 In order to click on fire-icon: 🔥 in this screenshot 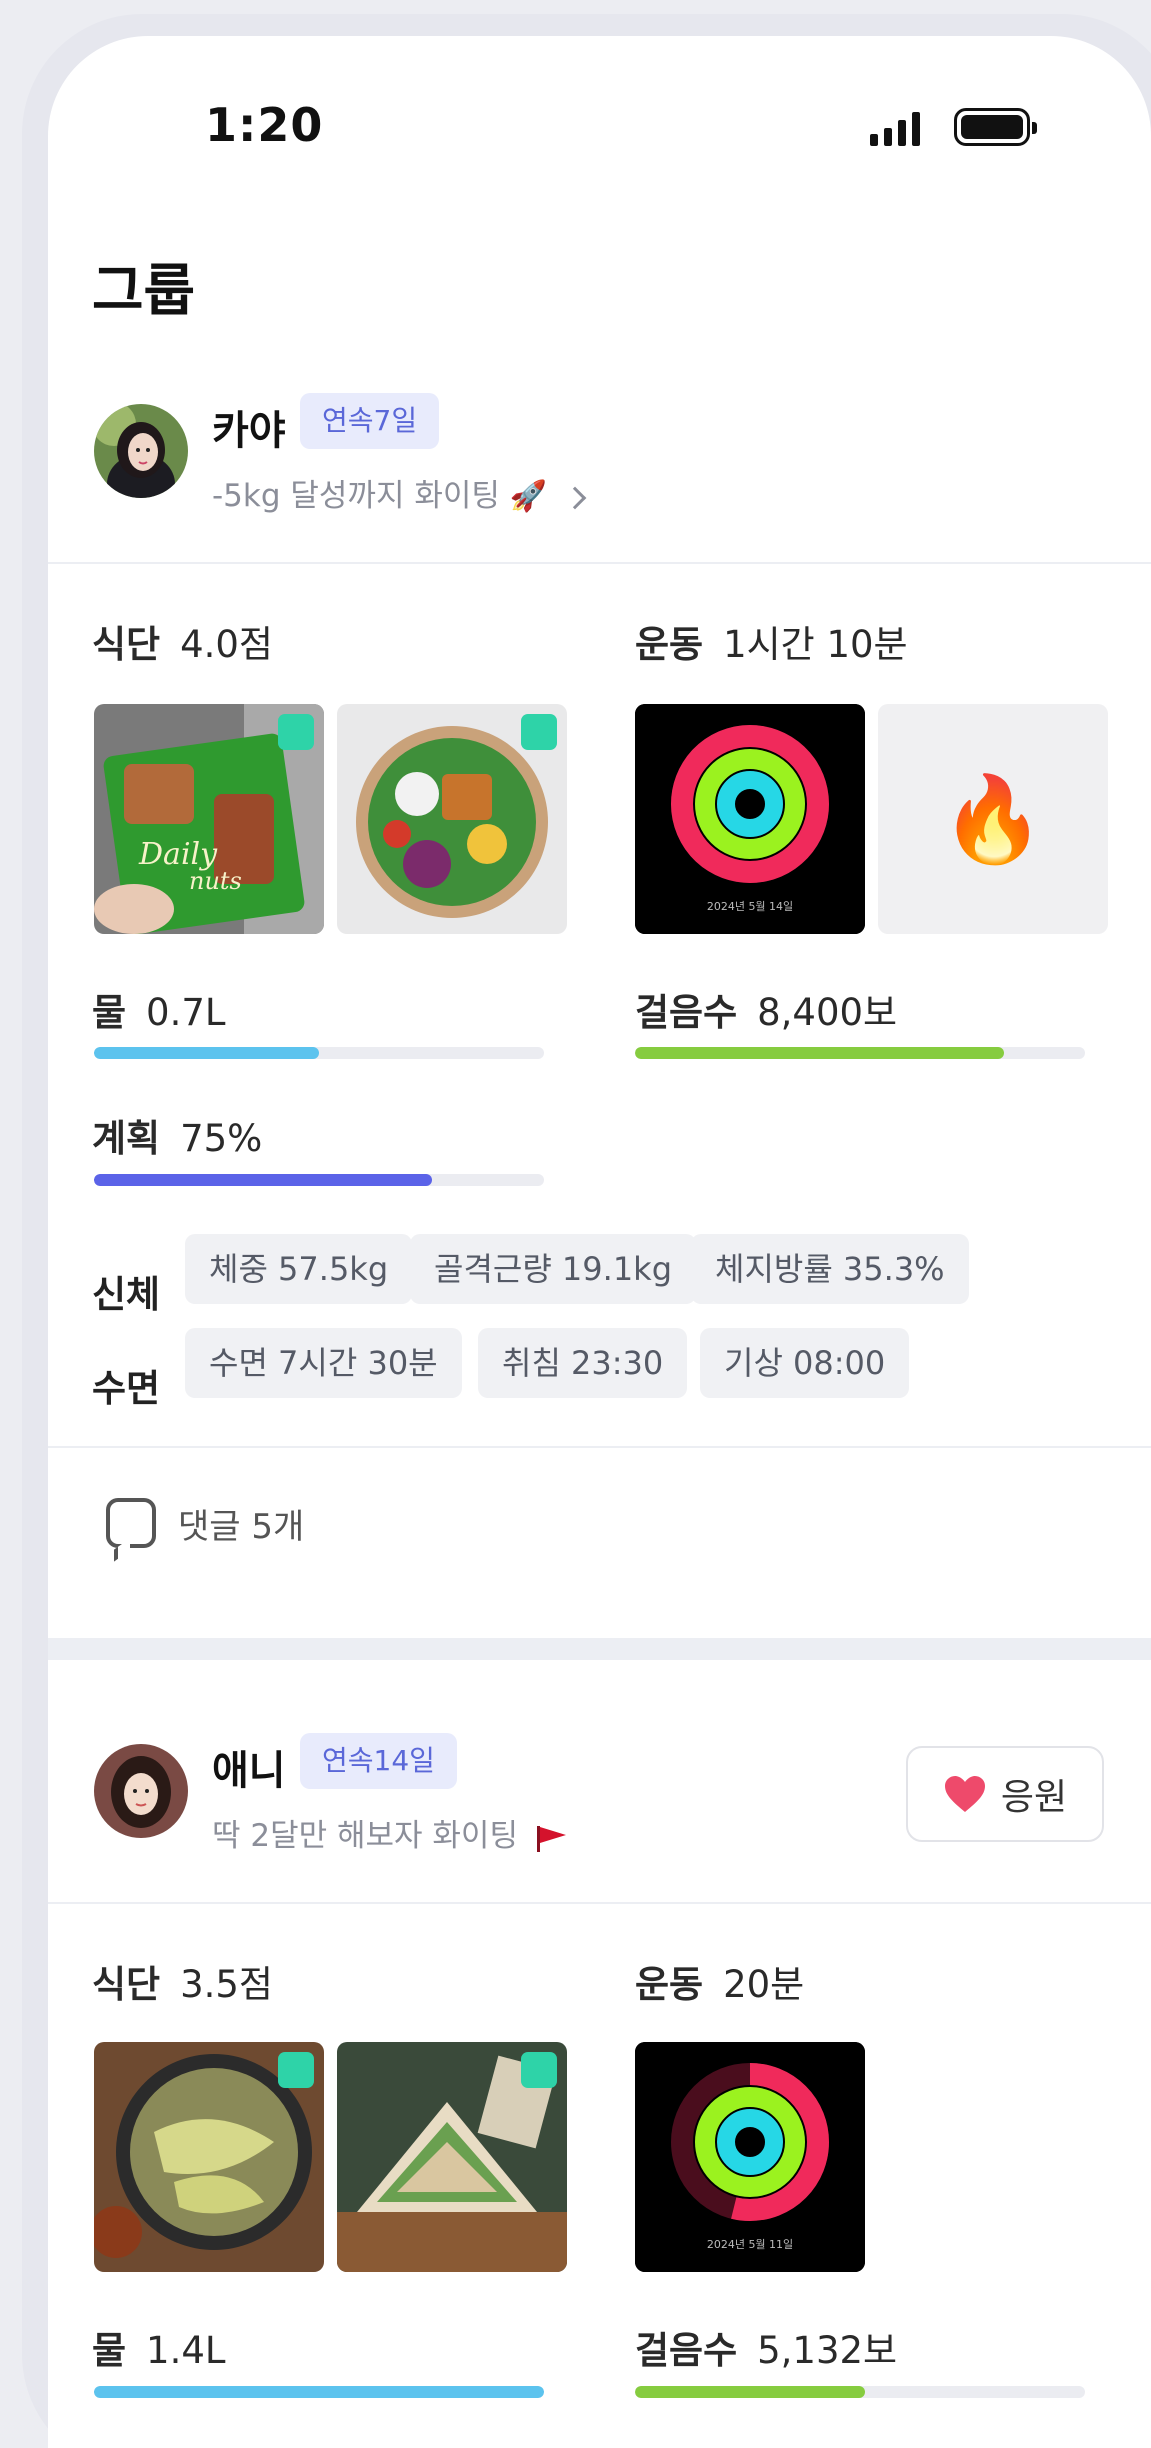, I will do `click(993, 819)`.